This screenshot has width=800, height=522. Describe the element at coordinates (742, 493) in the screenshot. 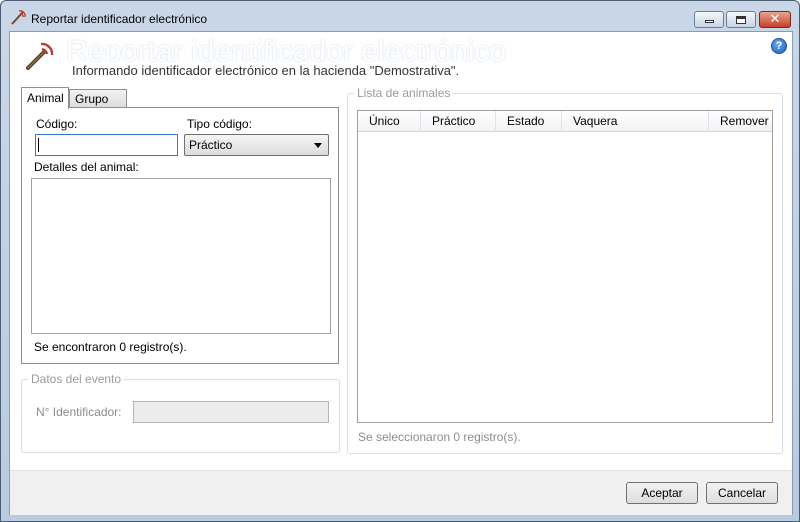

I see `cancelar-button: Cancelar` at that location.